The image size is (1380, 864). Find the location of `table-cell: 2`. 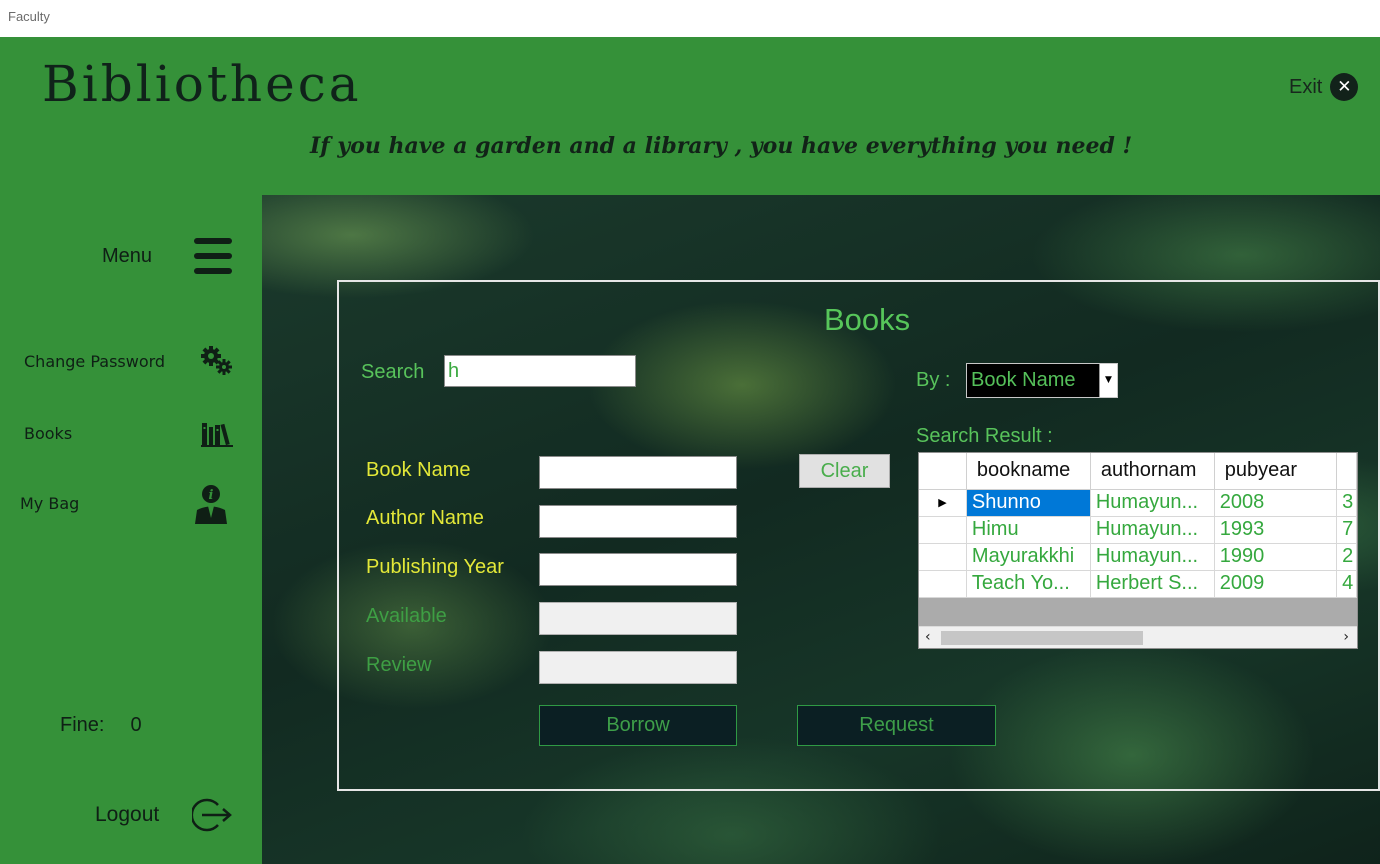

table-cell: 2 is located at coordinates (1346, 557).